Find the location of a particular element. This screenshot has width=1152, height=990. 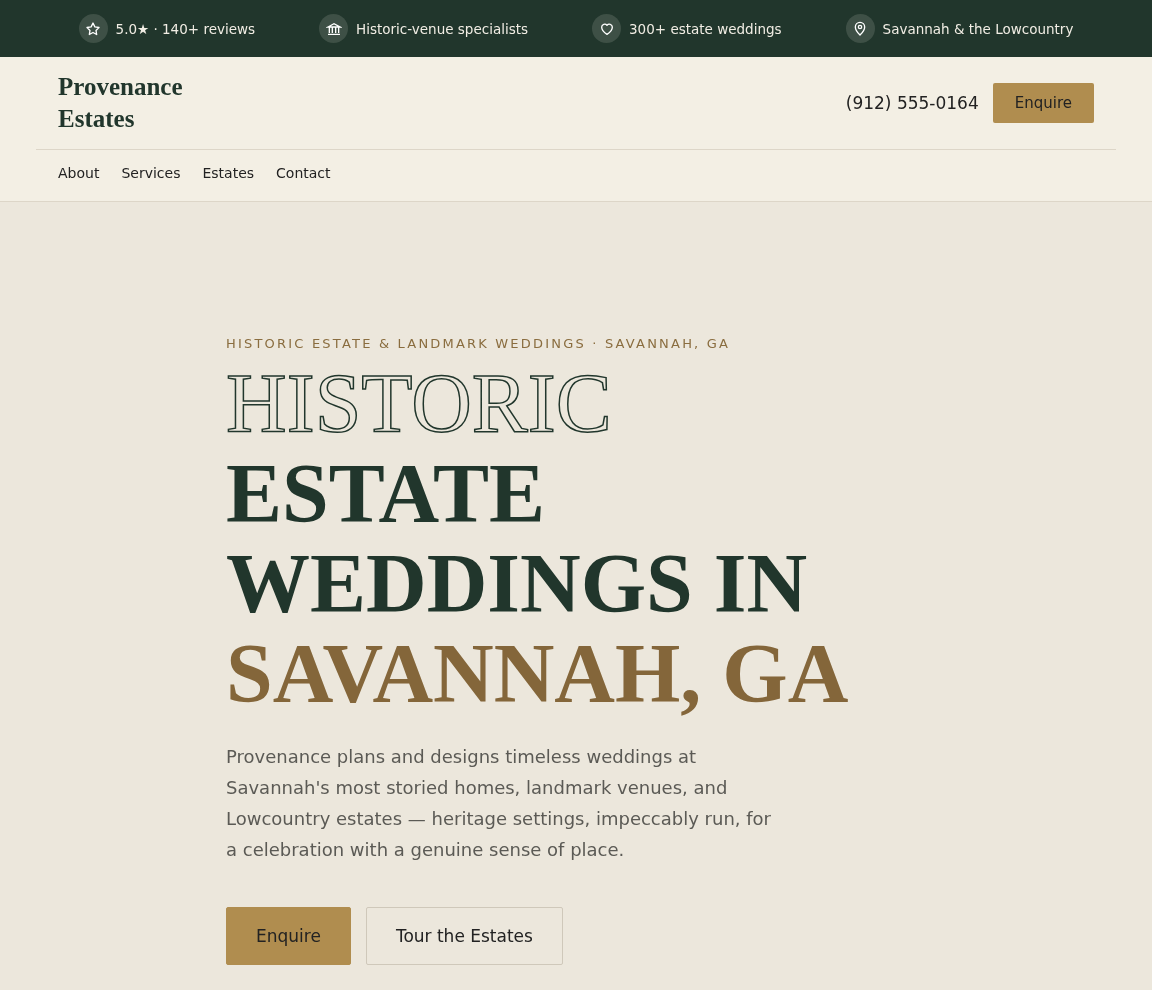

hero-description: Provenance plans and designs timeless weddings at Savannah's most storied homes, landmark venues, and Lowcountry estates — heritage settings, impeccably run, for a celebration with a genuine sense of place. is located at coordinates (499, 803).